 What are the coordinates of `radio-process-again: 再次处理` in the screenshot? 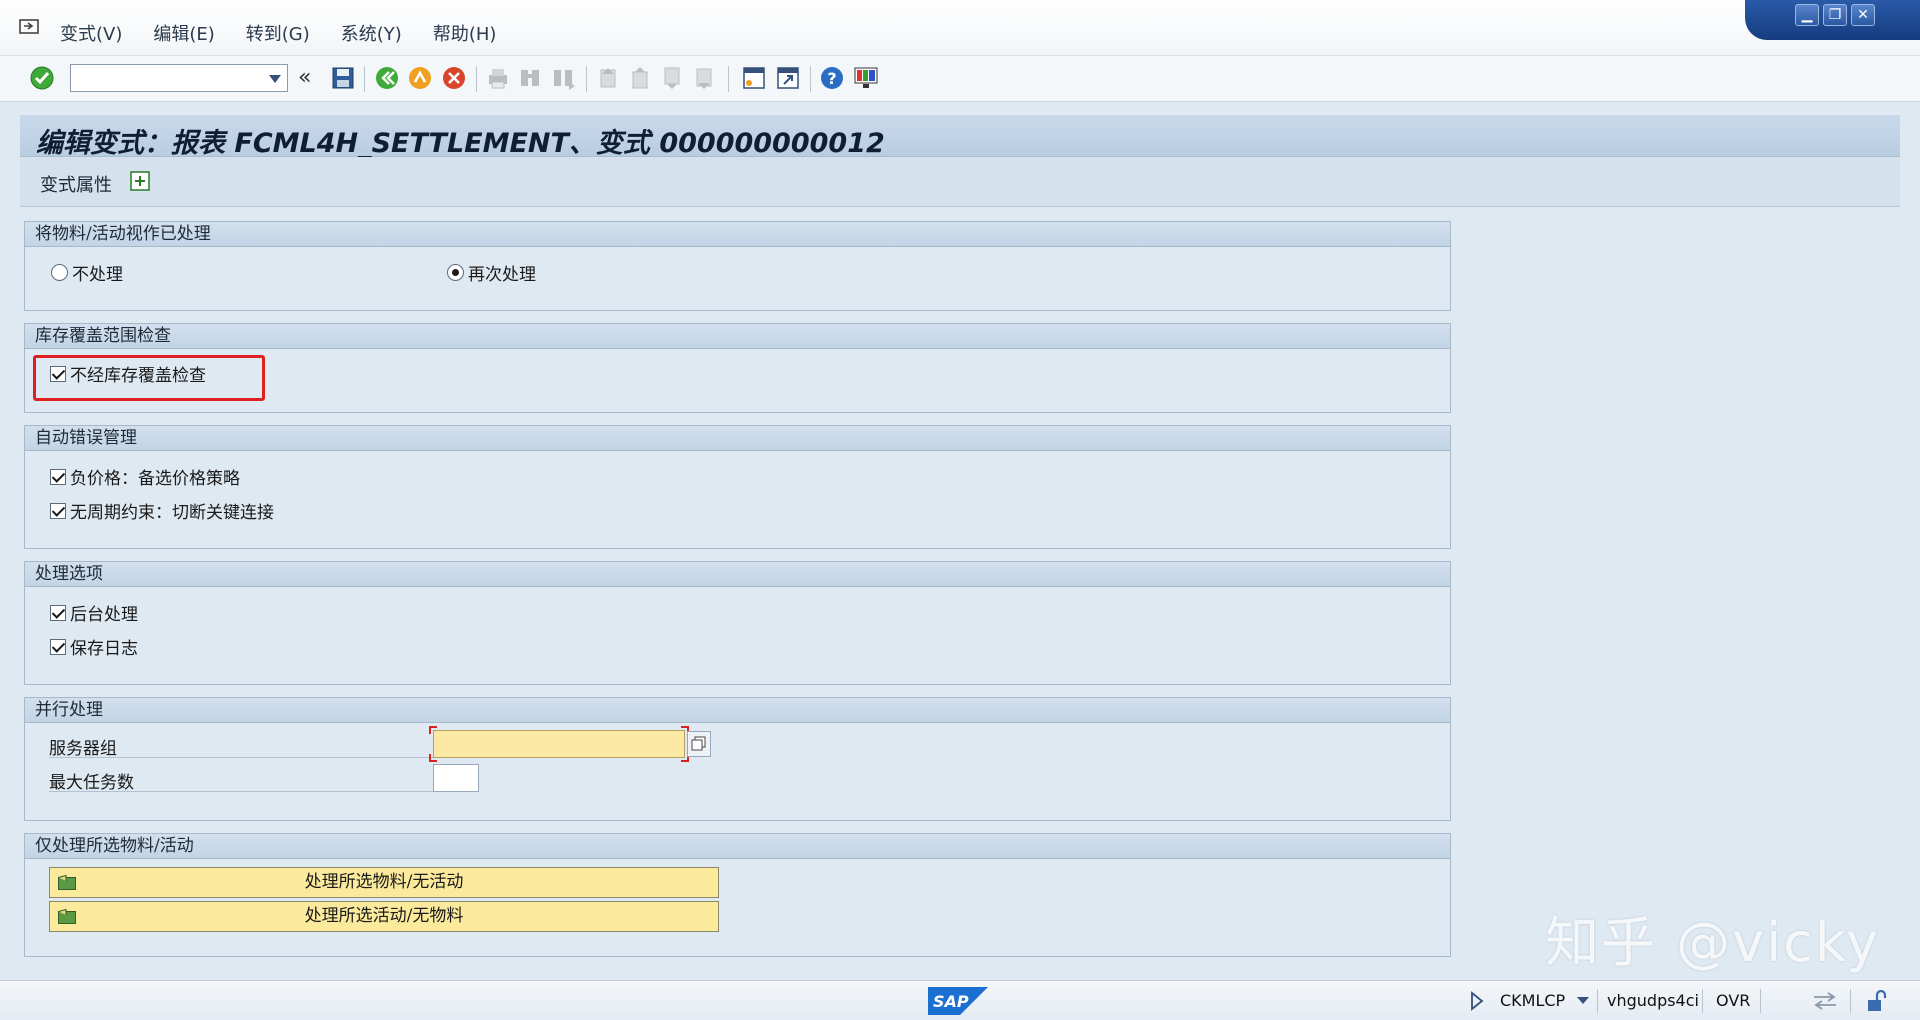 It's located at (491, 272).